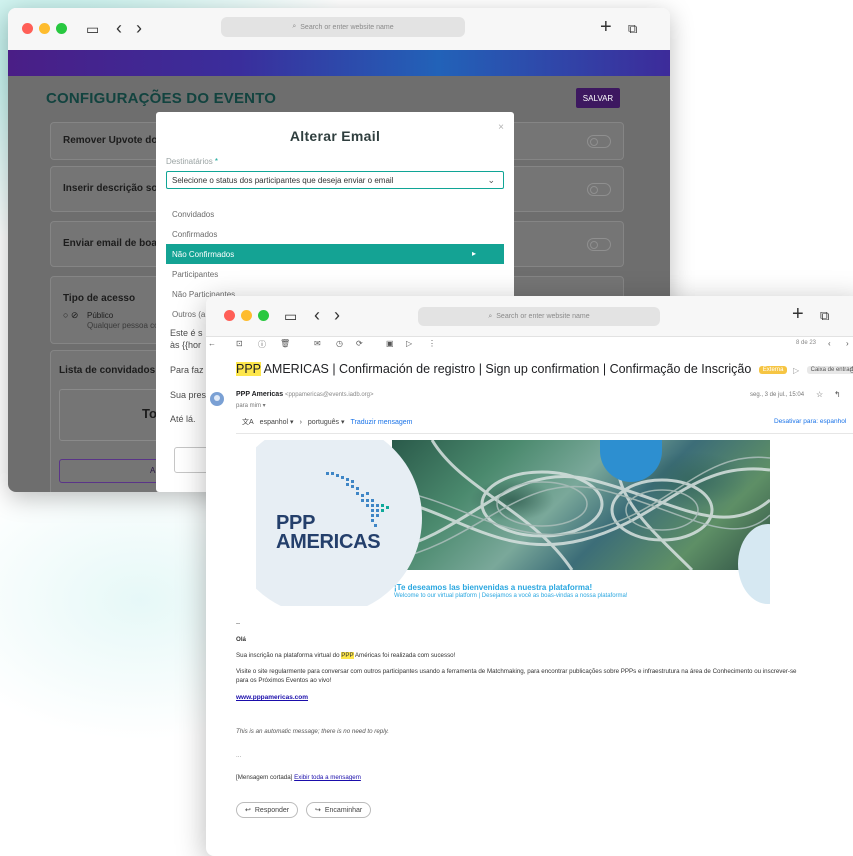 This screenshot has width=853, height=856. I want to click on setting-label: Enviar email de boas, so click(113, 243).